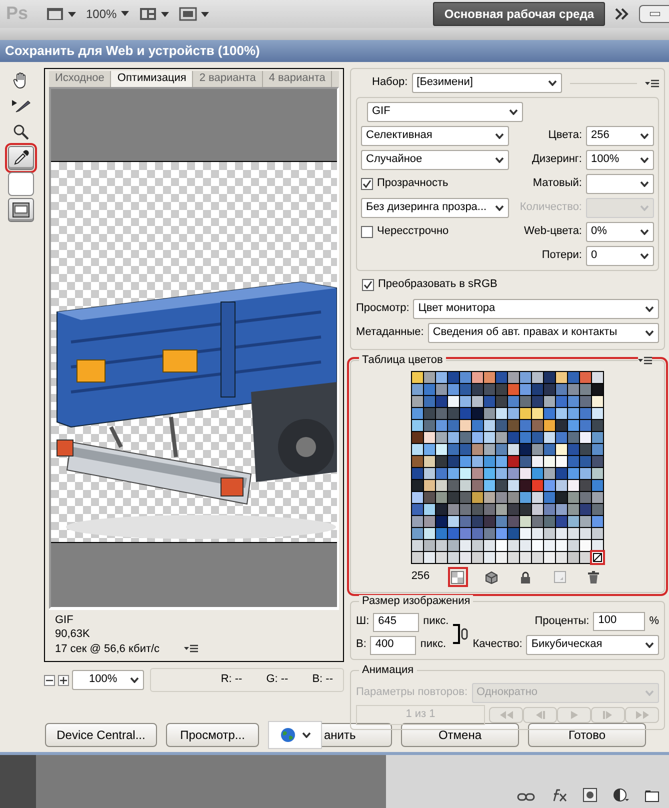  I want to click on value-dropdown: 256, so click(620, 136).